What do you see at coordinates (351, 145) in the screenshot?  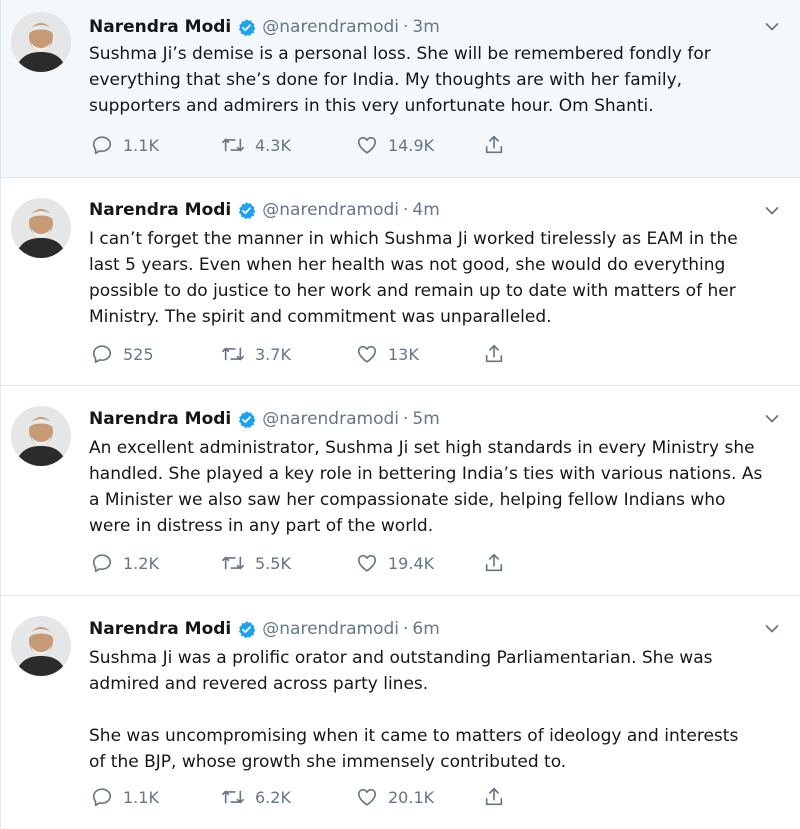 I see `tweet-actions: 1.1K 4.3K 14.9K` at bounding box center [351, 145].